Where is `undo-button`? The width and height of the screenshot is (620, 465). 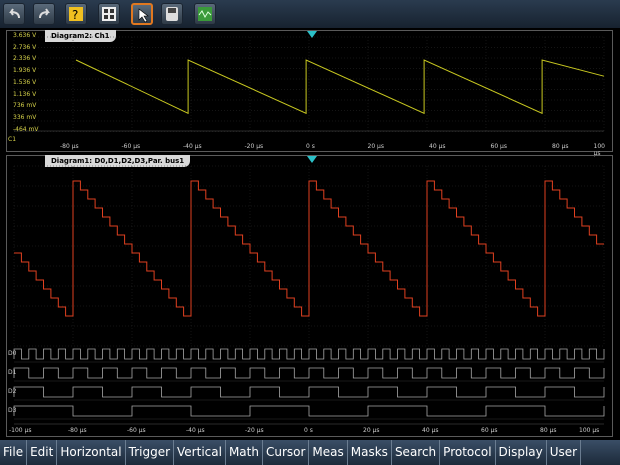
undo-button is located at coordinates (14, 14).